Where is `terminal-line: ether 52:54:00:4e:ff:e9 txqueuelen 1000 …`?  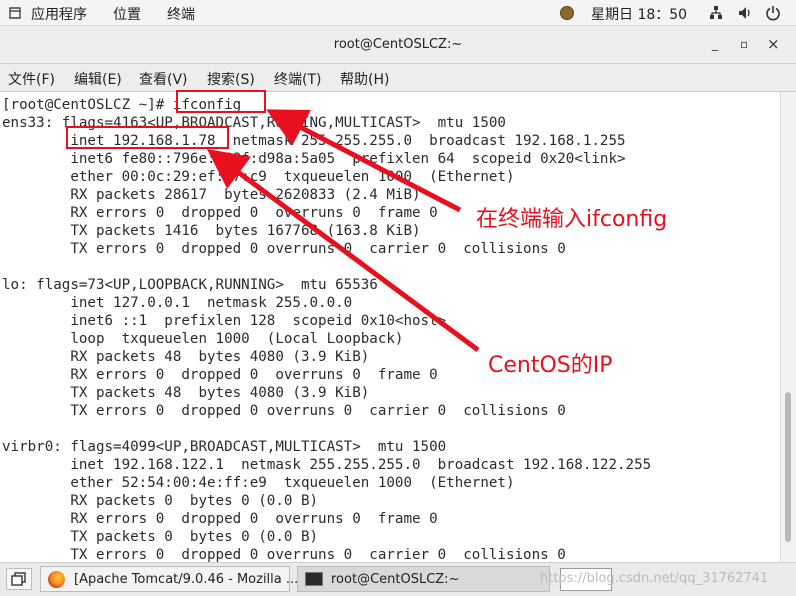 terminal-line: ether 52:54:00:4e:ff:e9 txqueuelen 1000 … is located at coordinates (258, 483).